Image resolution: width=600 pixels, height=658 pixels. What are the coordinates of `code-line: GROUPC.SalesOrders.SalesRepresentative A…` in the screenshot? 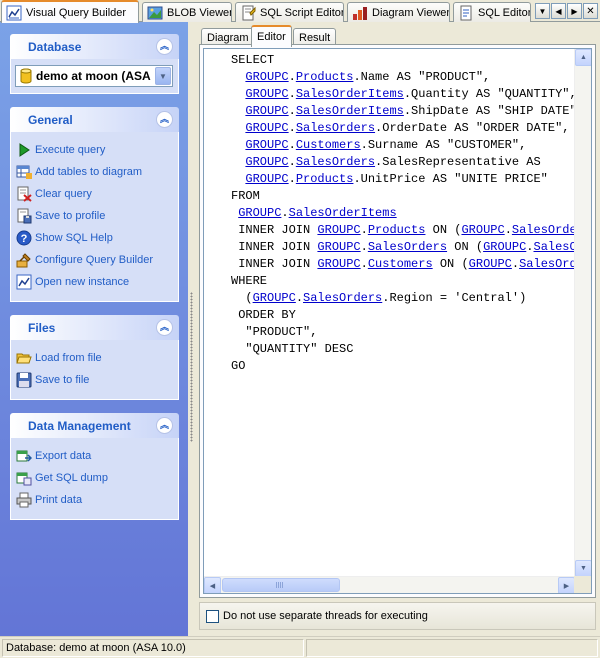 It's located at (405, 162).